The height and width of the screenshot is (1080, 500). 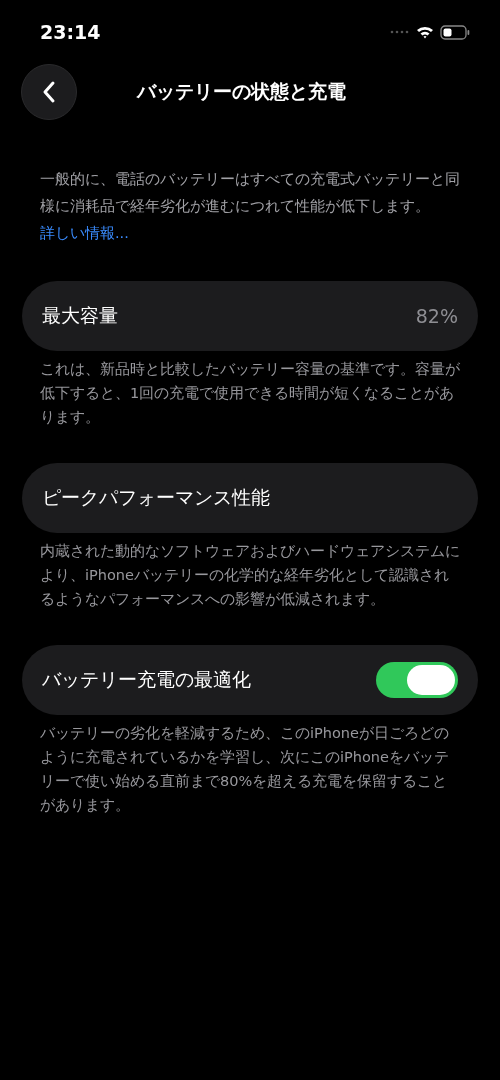 What do you see at coordinates (436, 316) in the screenshot?
I see `row-value: 82%` at bounding box center [436, 316].